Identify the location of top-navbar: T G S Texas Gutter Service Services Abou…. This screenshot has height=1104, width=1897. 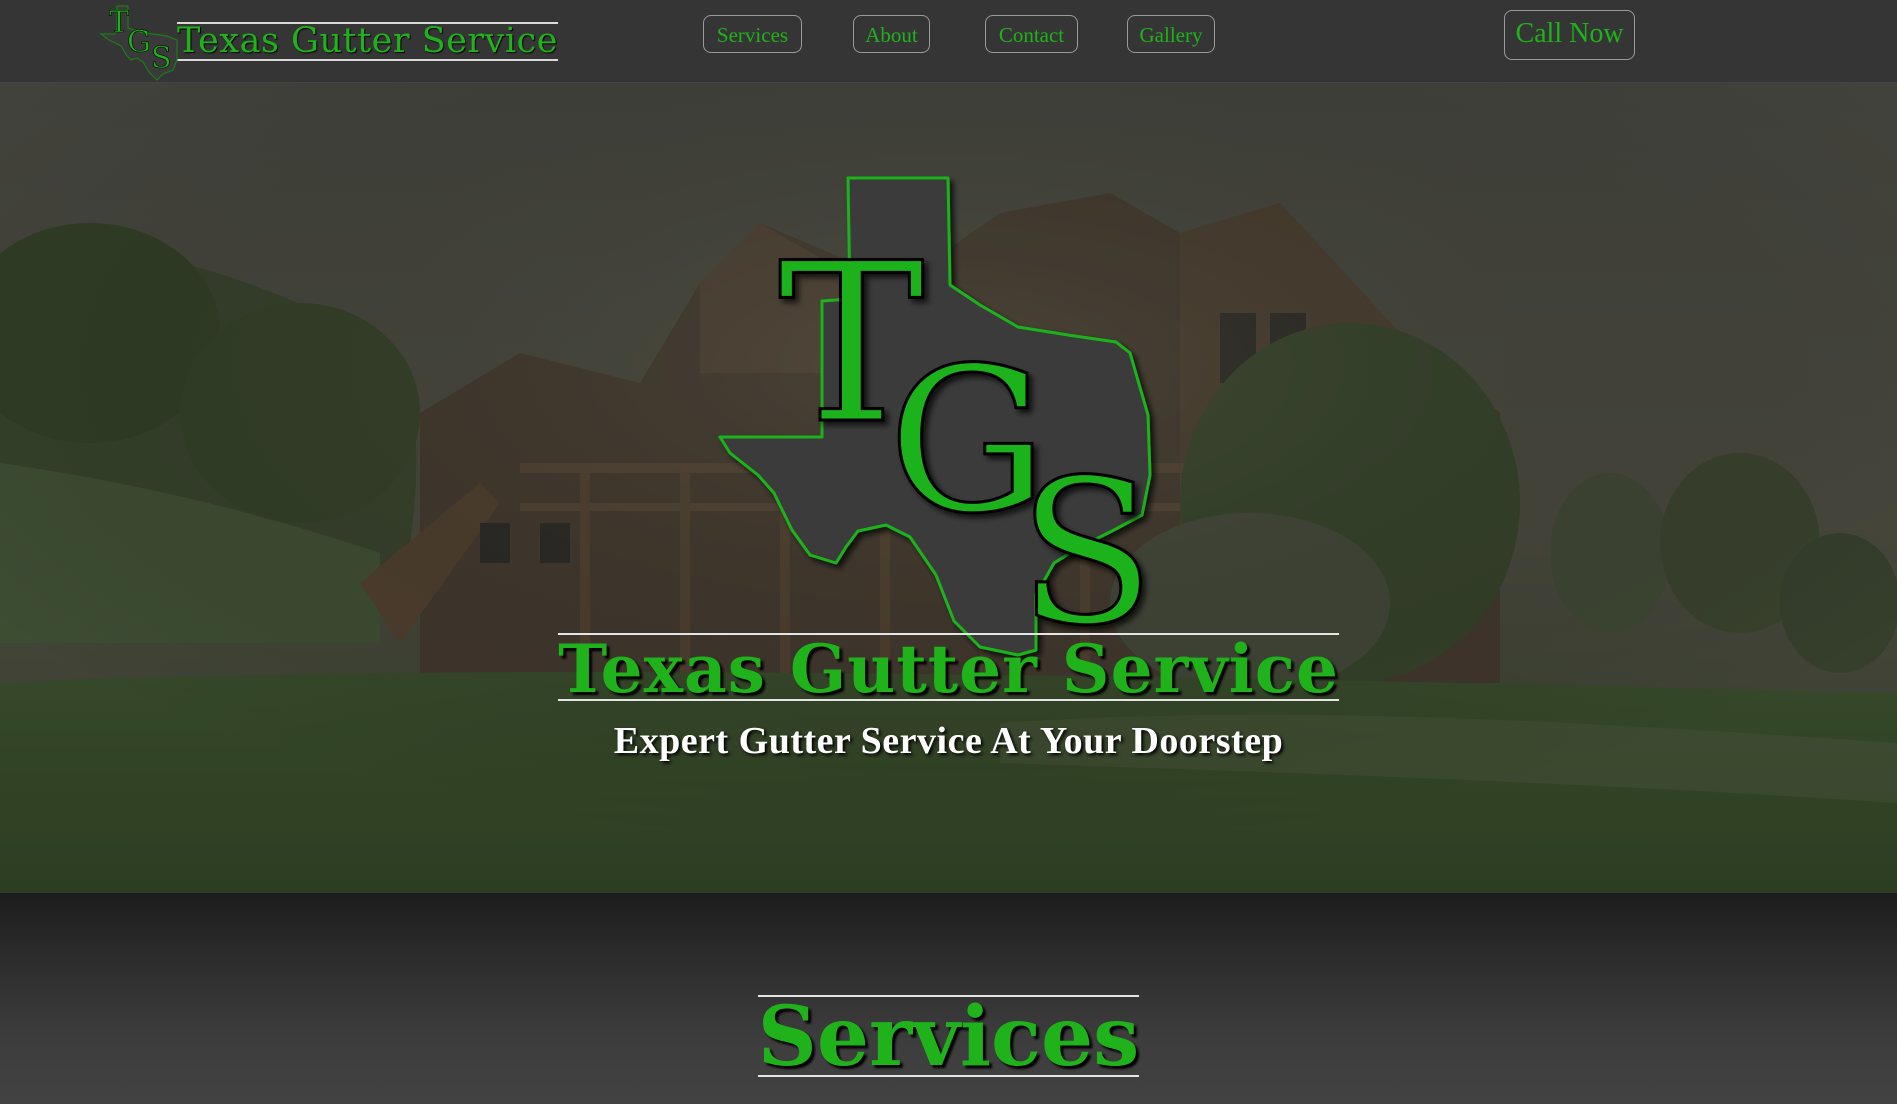
(948, 41).